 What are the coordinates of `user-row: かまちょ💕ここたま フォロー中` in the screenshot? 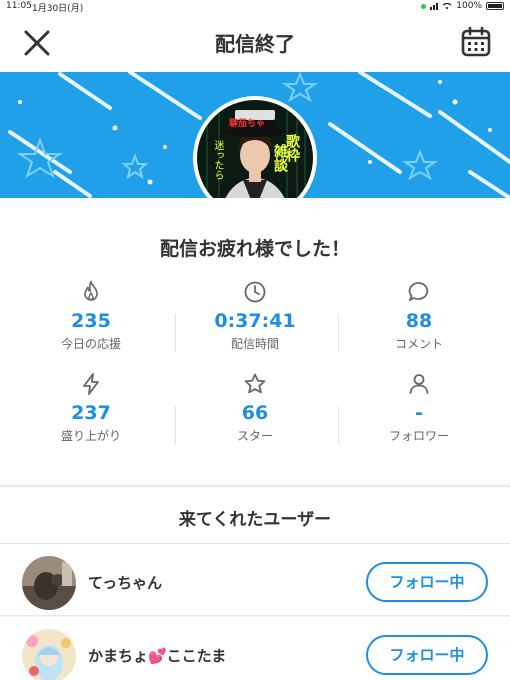 It's located at (255, 648).